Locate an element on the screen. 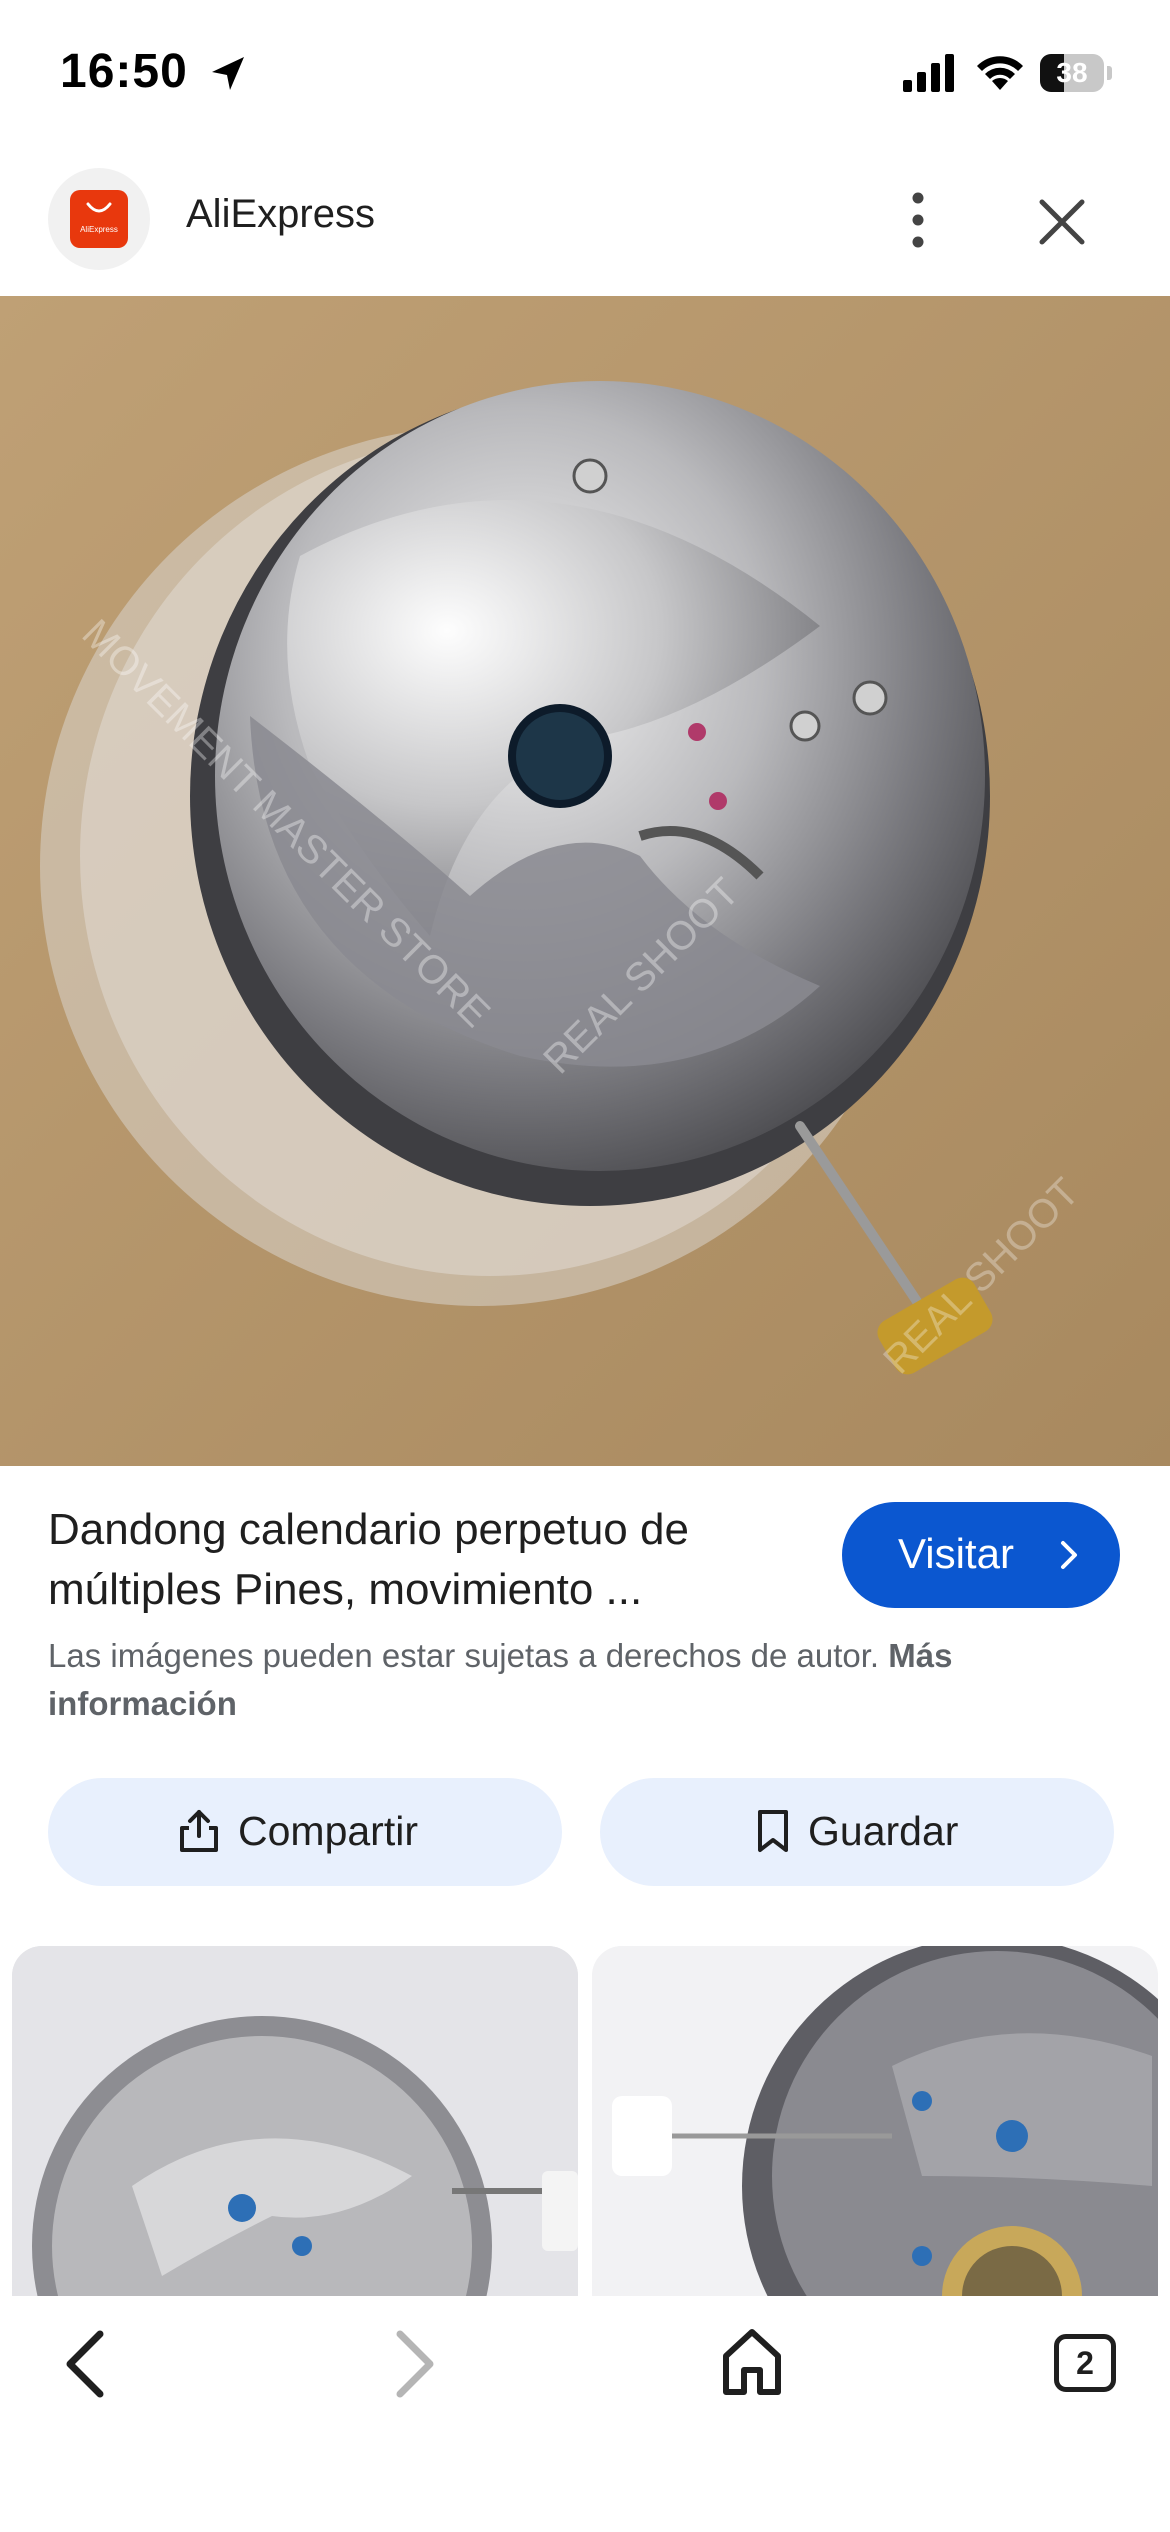 The width and height of the screenshot is (1170, 2532). more-vertical-icon is located at coordinates (918, 220).